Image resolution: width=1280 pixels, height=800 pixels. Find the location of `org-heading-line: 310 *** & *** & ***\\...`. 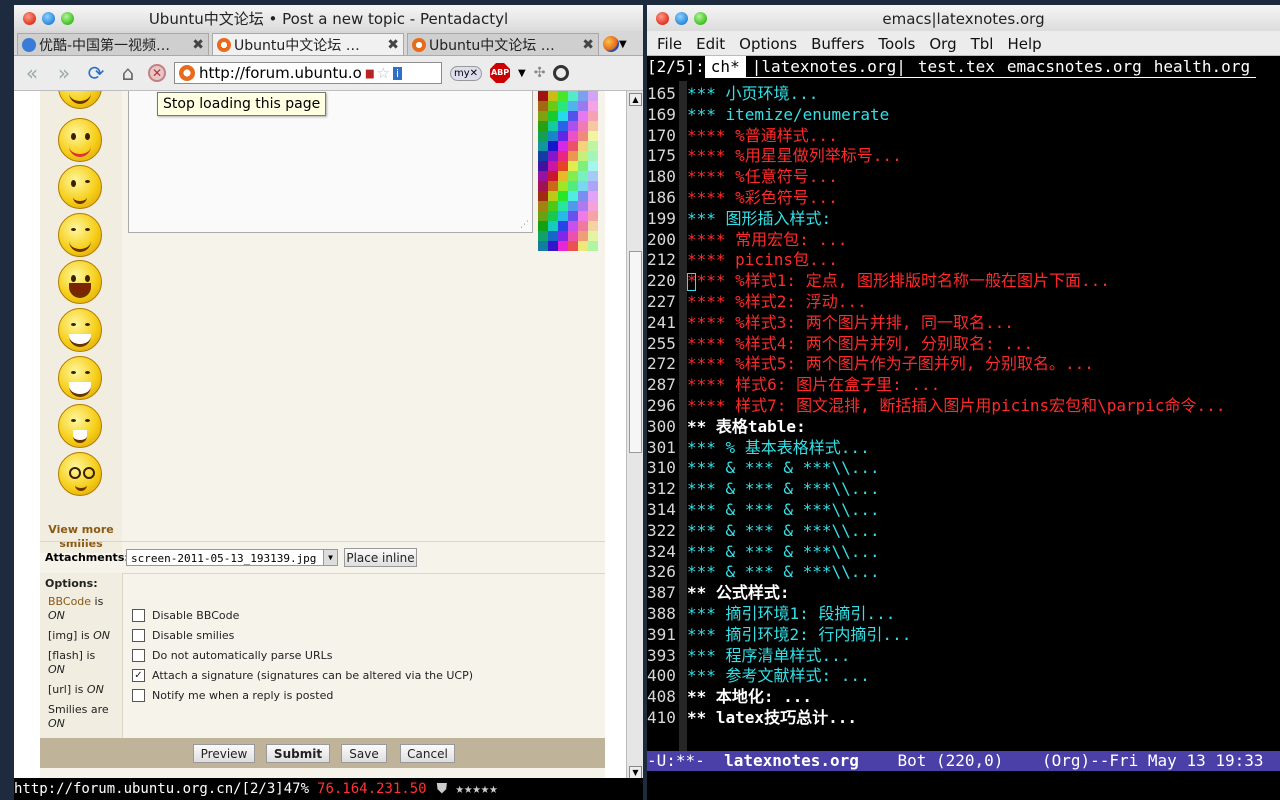

org-heading-line: 310 *** & *** & ***\\... is located at coordinates (763, 467).